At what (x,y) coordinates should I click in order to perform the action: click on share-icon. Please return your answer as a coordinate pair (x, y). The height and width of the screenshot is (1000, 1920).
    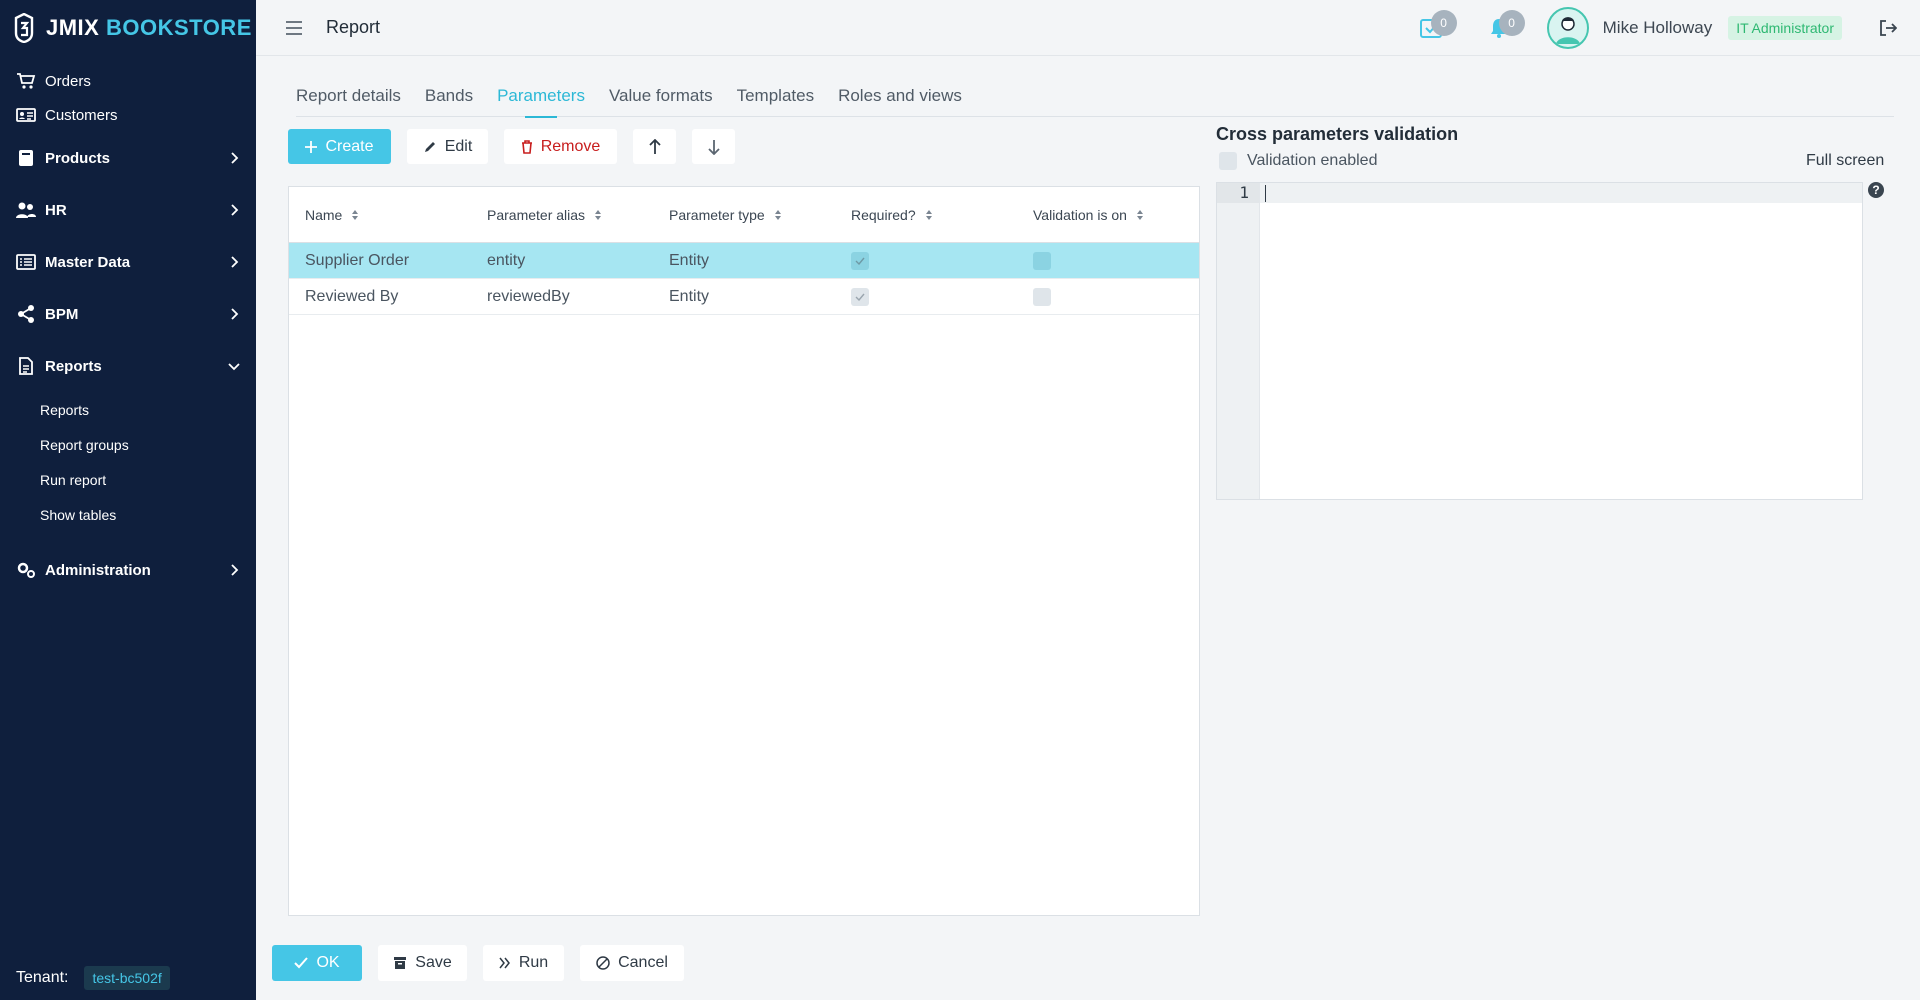
    Looking at the image, I should click on (26, 314).